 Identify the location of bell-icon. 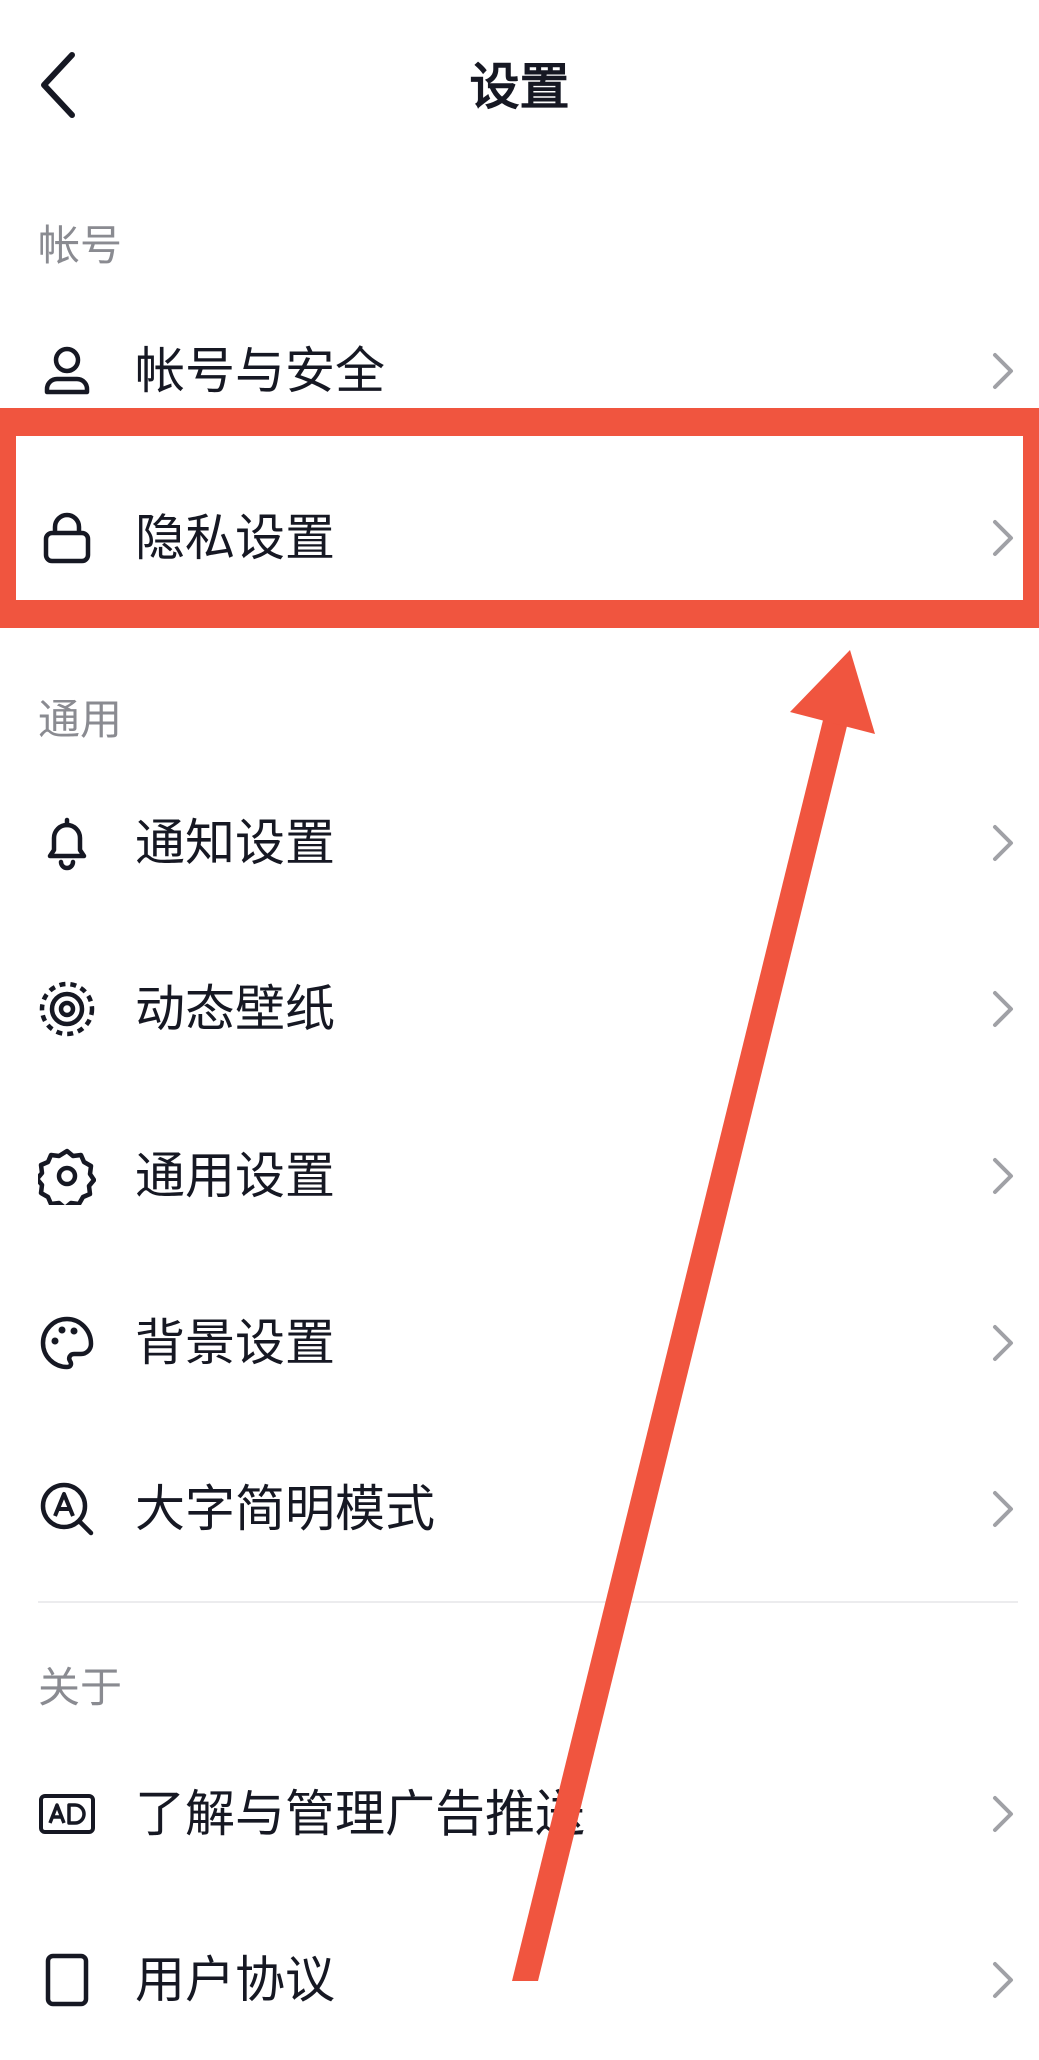
(67, 843).